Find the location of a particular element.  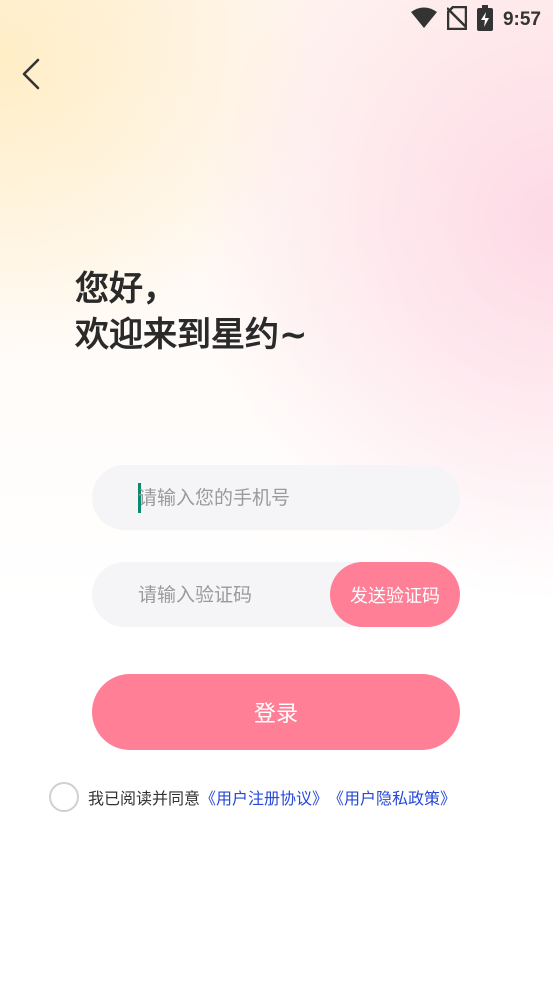

send-code-button: 发送验证码 is located at coordinates (395, 594).